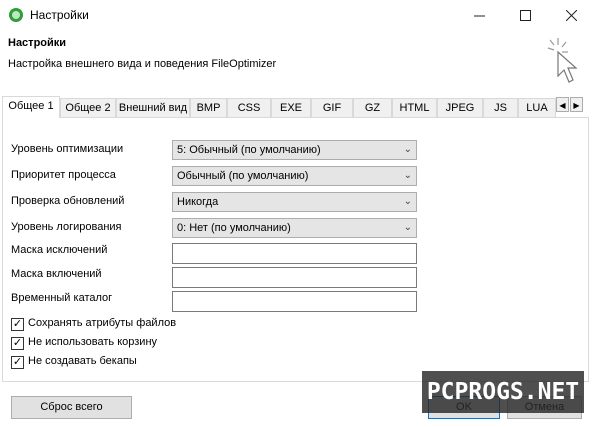 The height and width of the screenshot is (427, 594). Describe the element at coordinates (102, 323) in the screenshot. I see `preserve-attributes-label: Сохранять атрибуты файлов` at that location.